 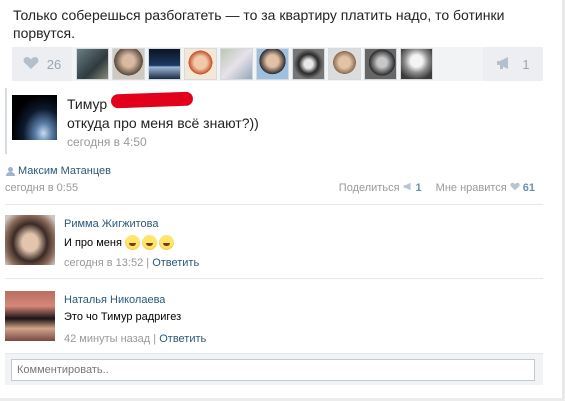 I want to click on comment-form, so click(x=274, y=369).